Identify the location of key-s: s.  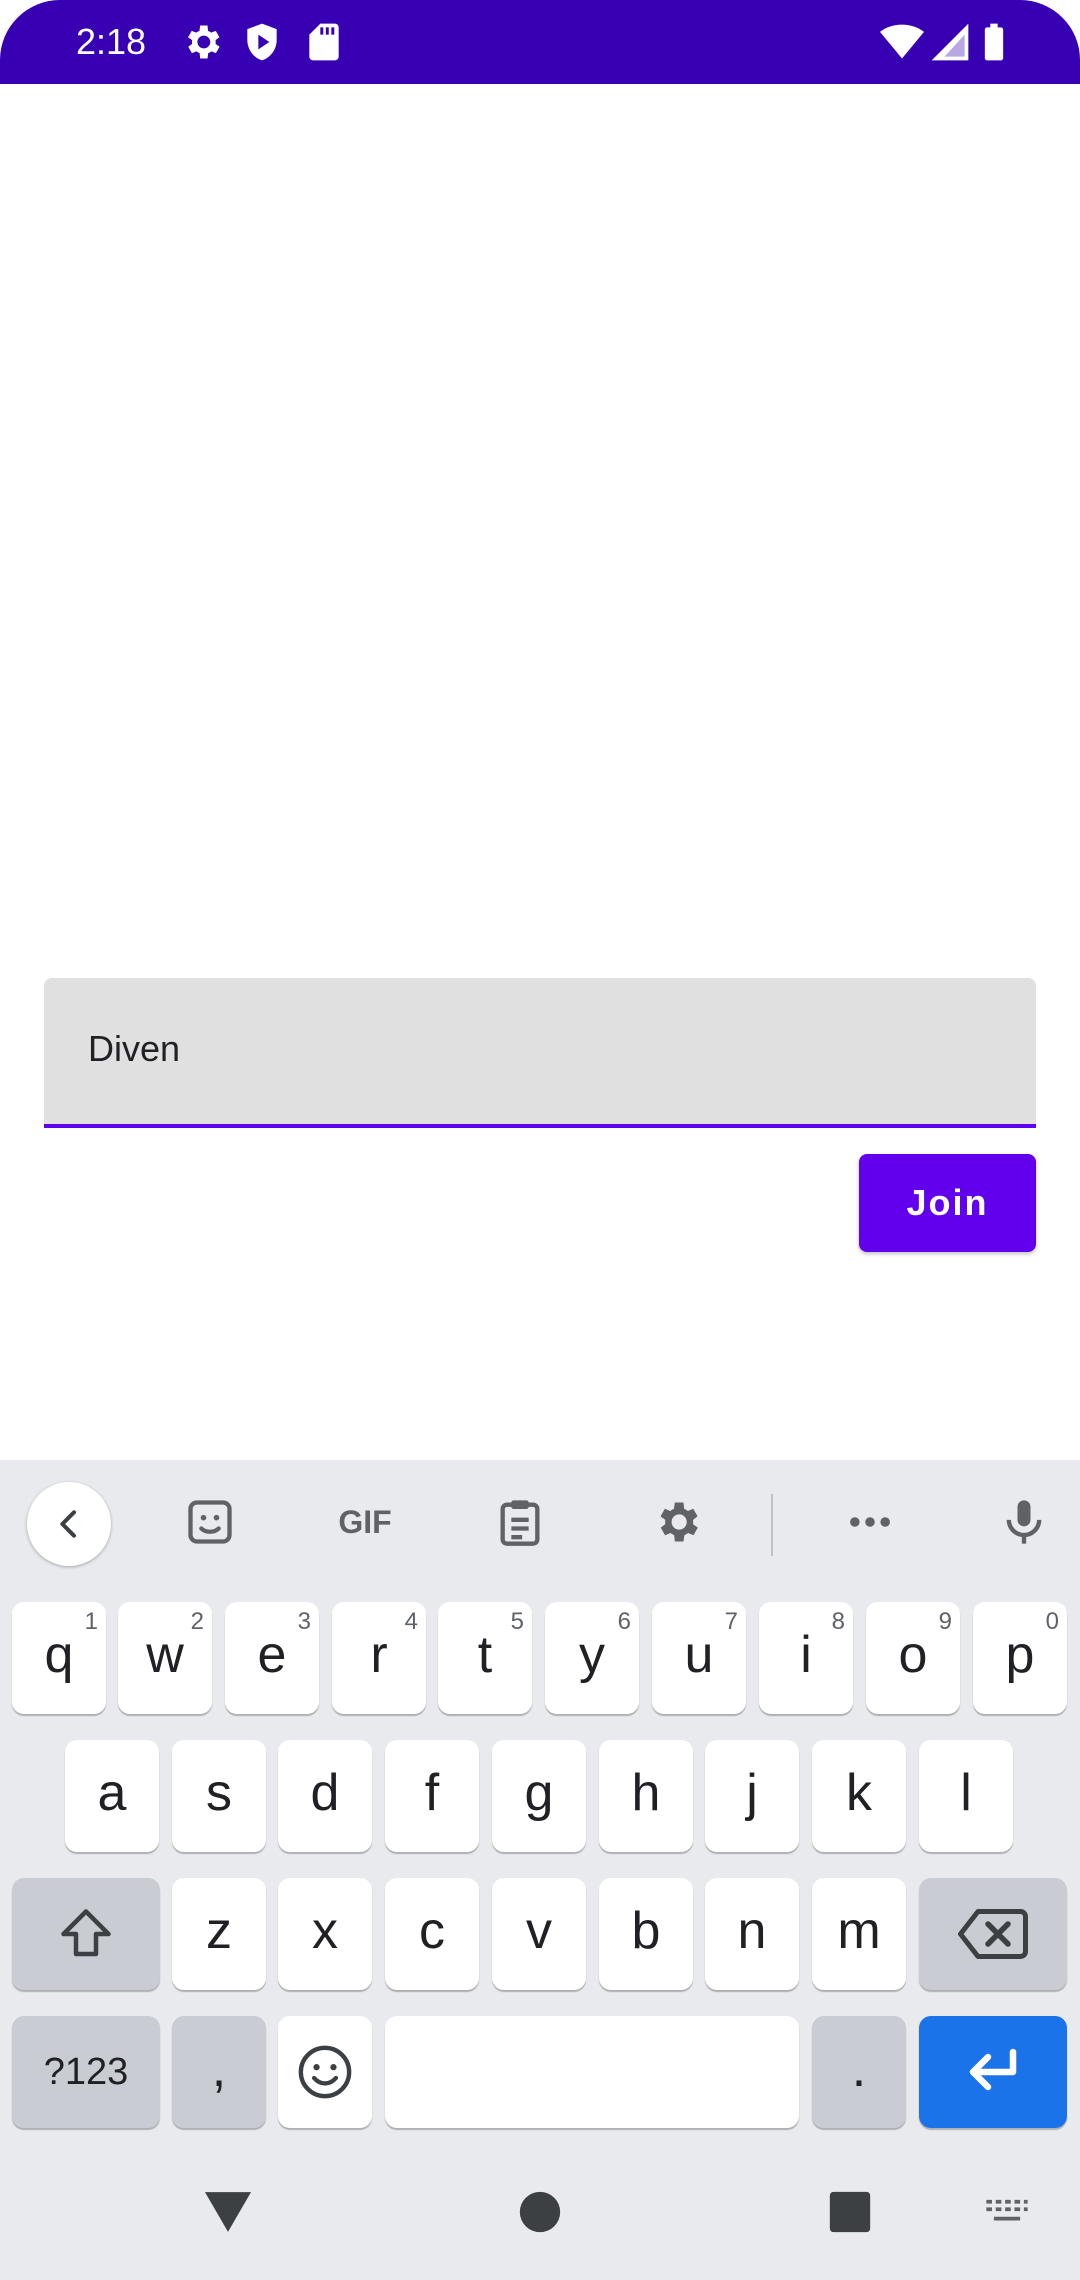
(219, 1796).